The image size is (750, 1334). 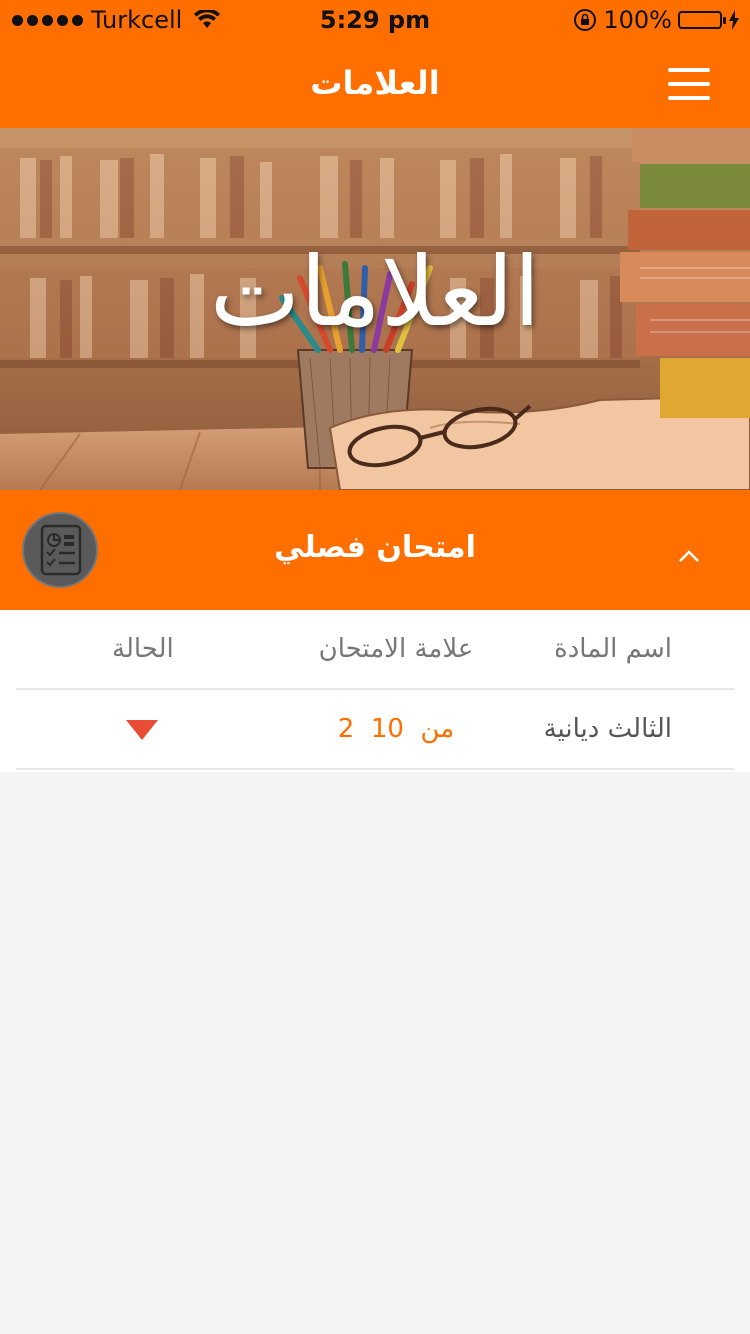 I want to click on chevron-up-icon, so click(x=689, y=556).